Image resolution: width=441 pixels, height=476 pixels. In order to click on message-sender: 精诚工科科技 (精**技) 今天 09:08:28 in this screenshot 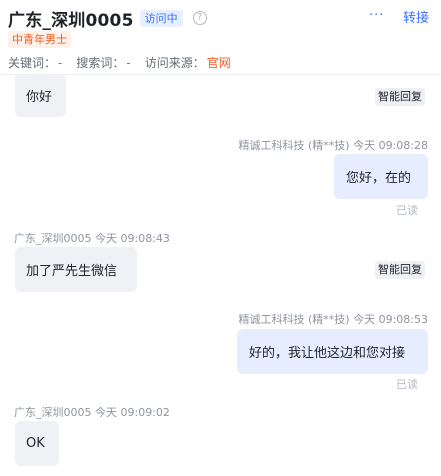, I will do `click(333, 145)`.